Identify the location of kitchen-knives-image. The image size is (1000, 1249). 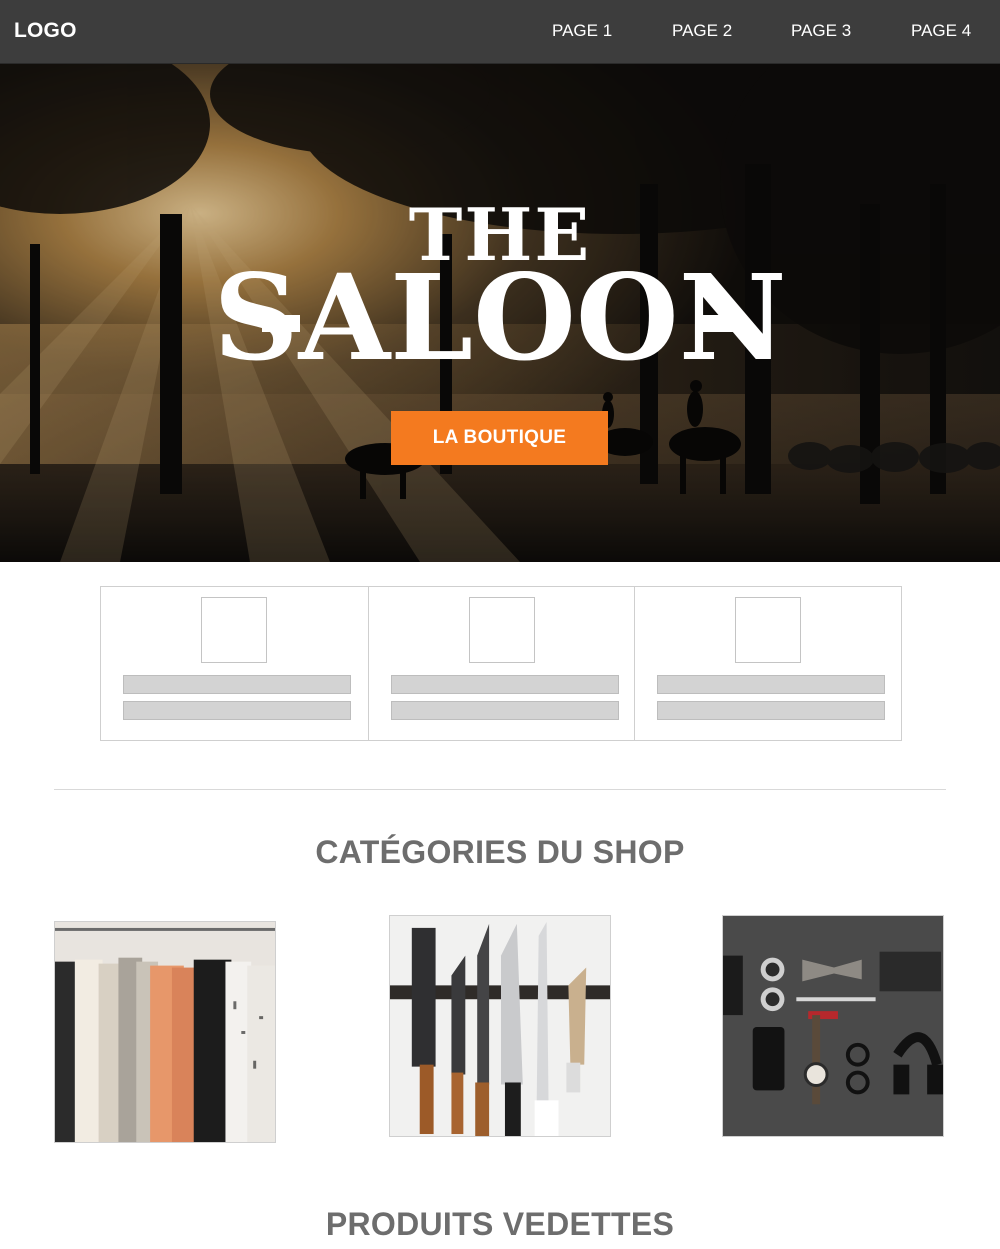
(500, 1026).